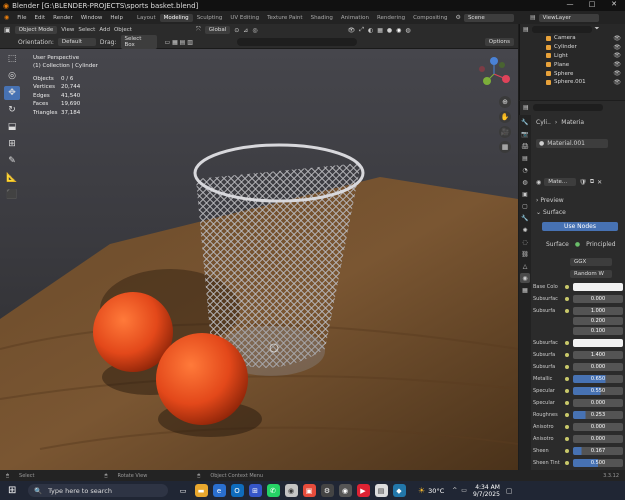 The width and height of the screenshot is (625, 500). I want to click on prop-subsurface-color: Subsurfac, so click(578, 343).